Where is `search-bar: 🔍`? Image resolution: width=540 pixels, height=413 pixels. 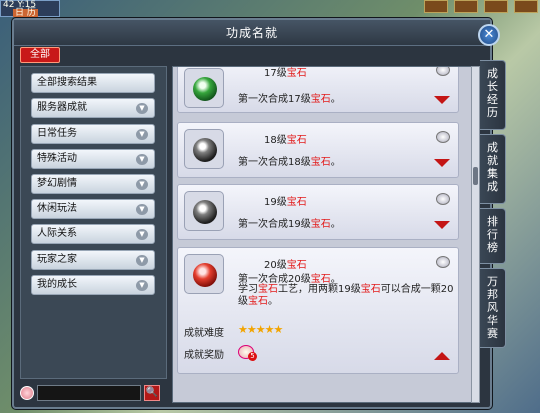 search-bar: 🔍 is located at coordinates (93, 393).